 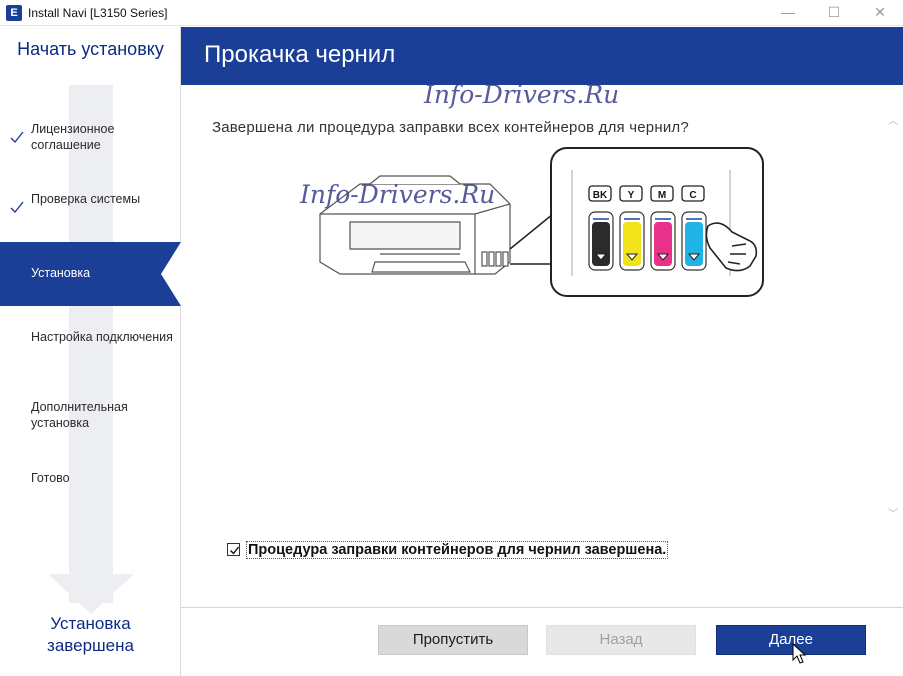 What do you see at coordinates (171, 274) in the screenshot?
I see `active-step-notch` at bounding box center [171, 274].